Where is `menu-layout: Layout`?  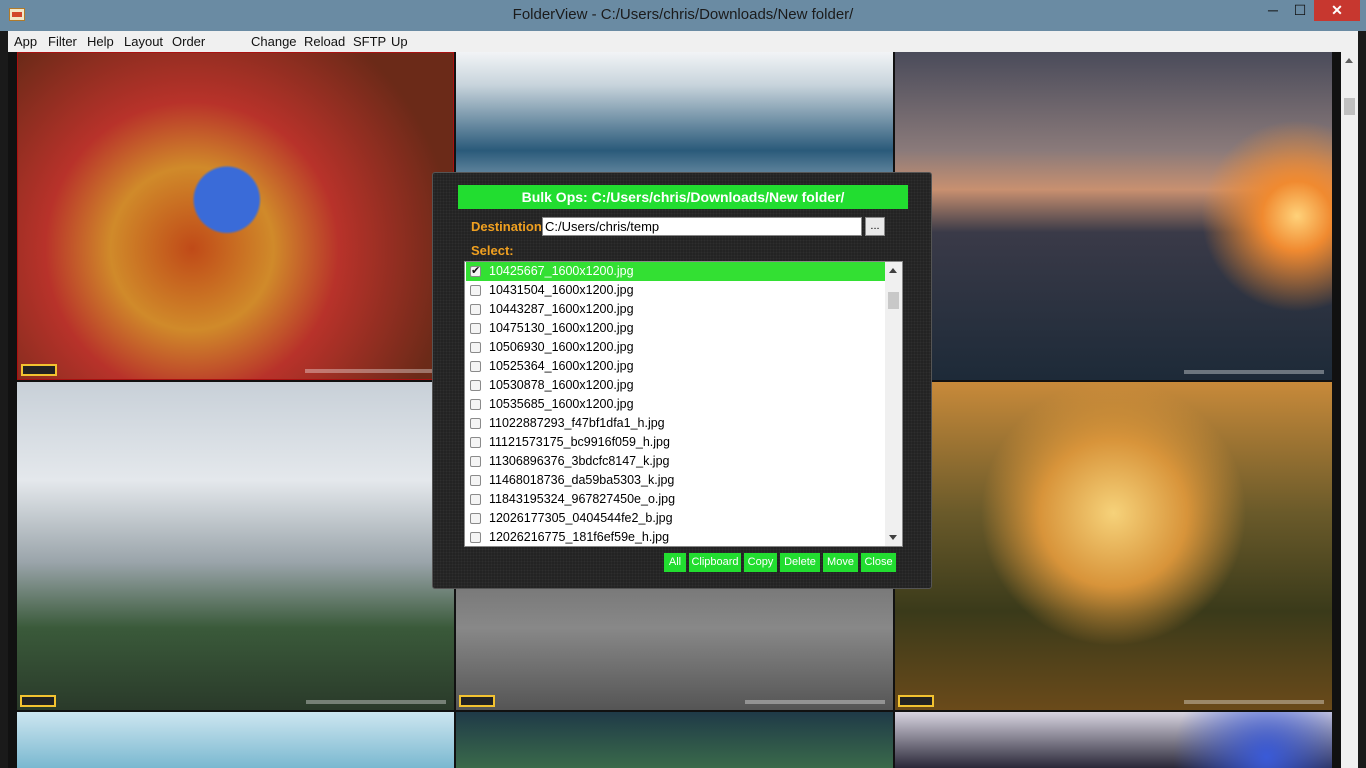 menu-layout: Layout is located at coordinates (143, 41).